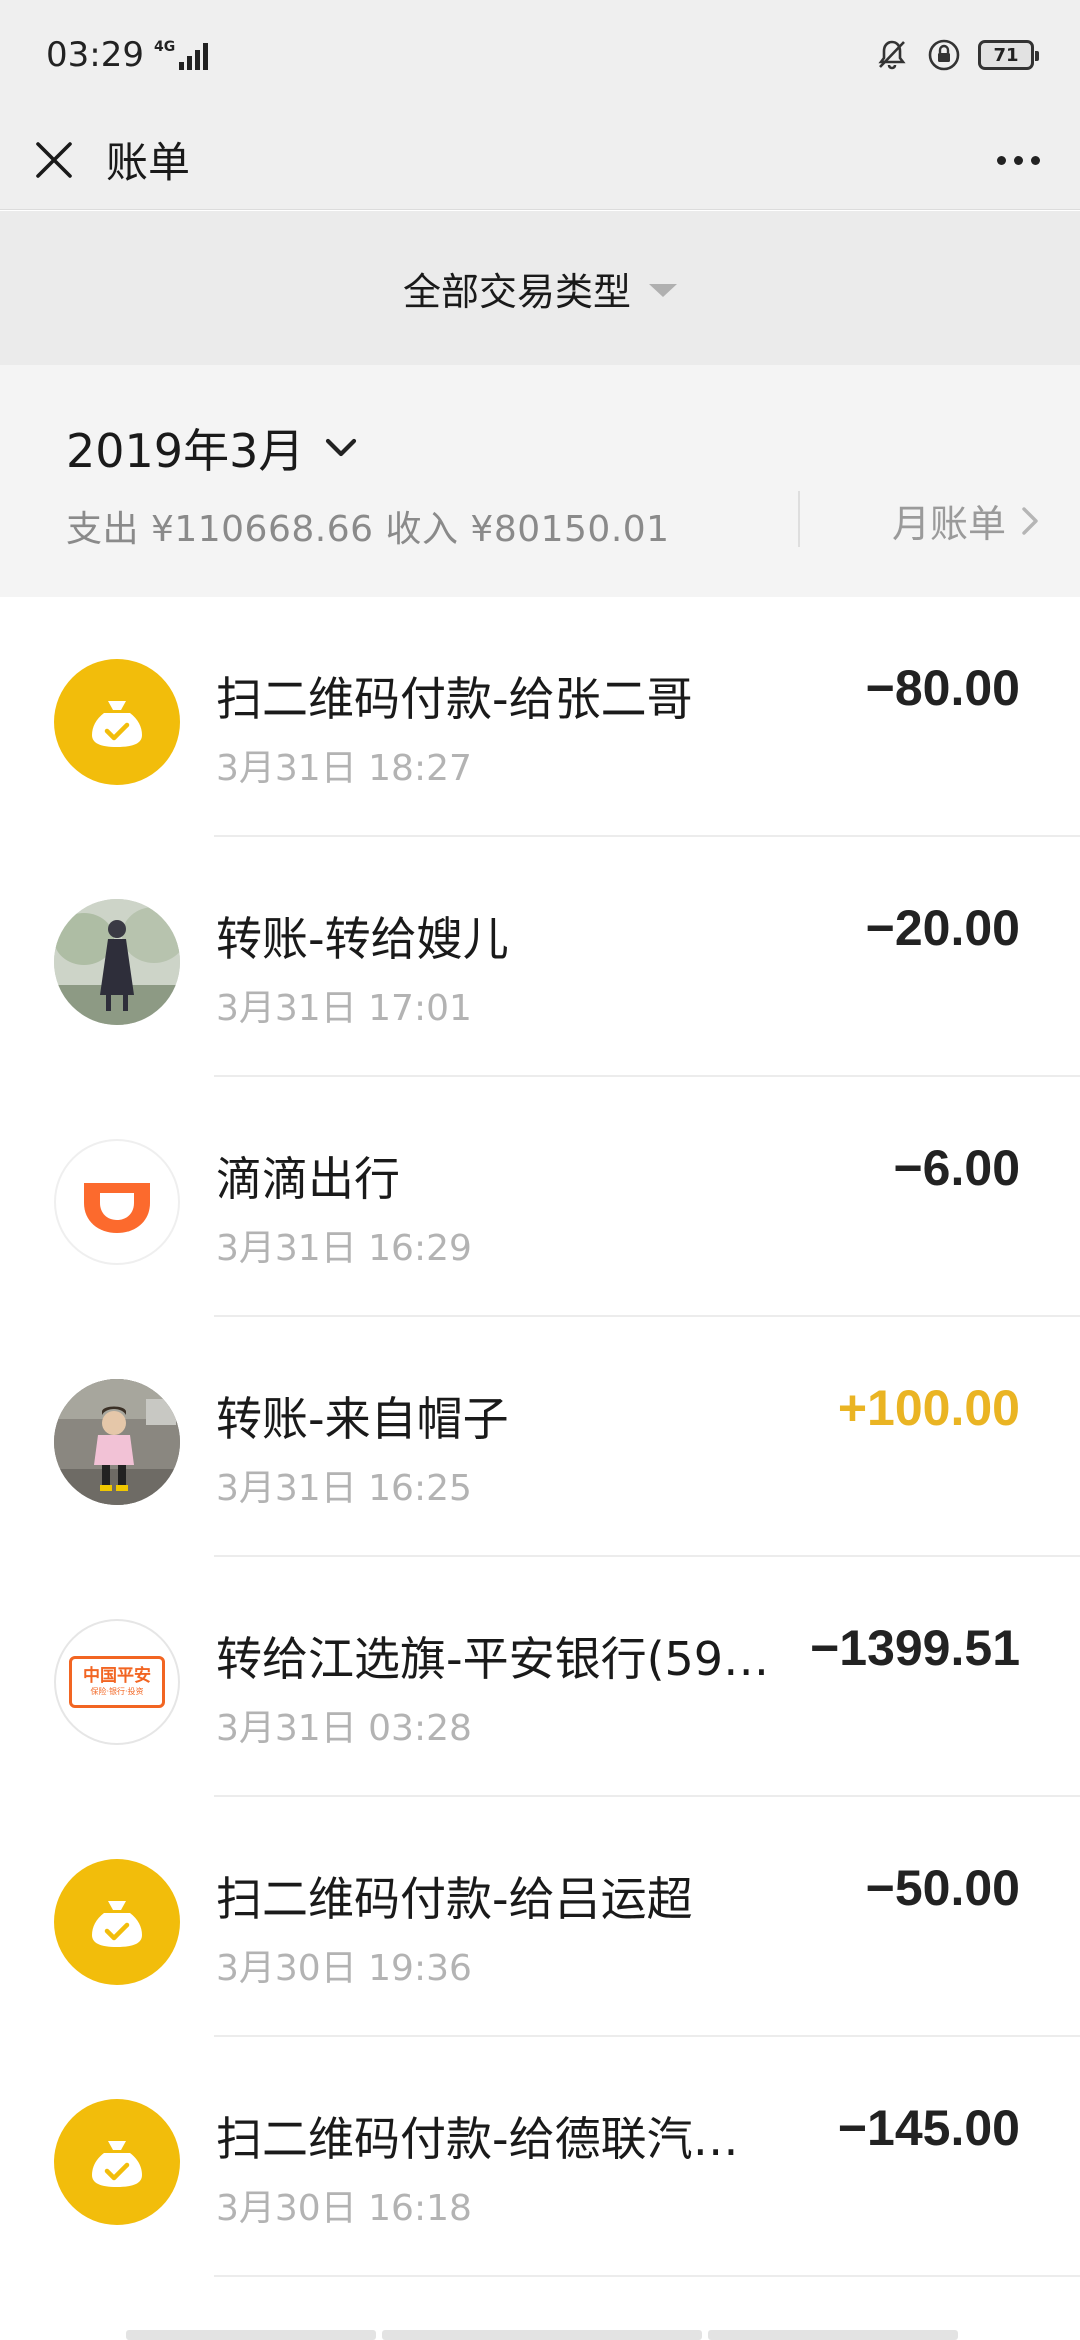 The height and width of the screenshot is (2340, 1080). Describe the element at coordinates (944, 55) in the screenshot. I see `rotation-lock-icon` at that location.